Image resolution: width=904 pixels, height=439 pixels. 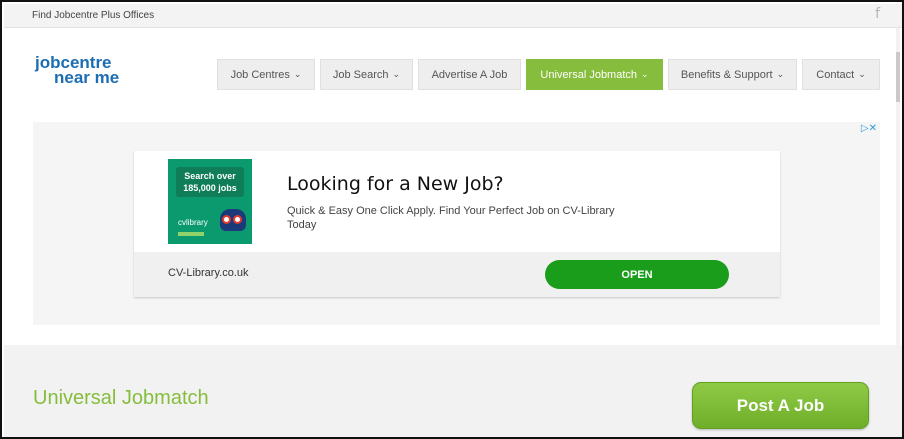 I want to click on ad-image-bubble: Search over 185,000 jobs, so click(x=210, y=182).